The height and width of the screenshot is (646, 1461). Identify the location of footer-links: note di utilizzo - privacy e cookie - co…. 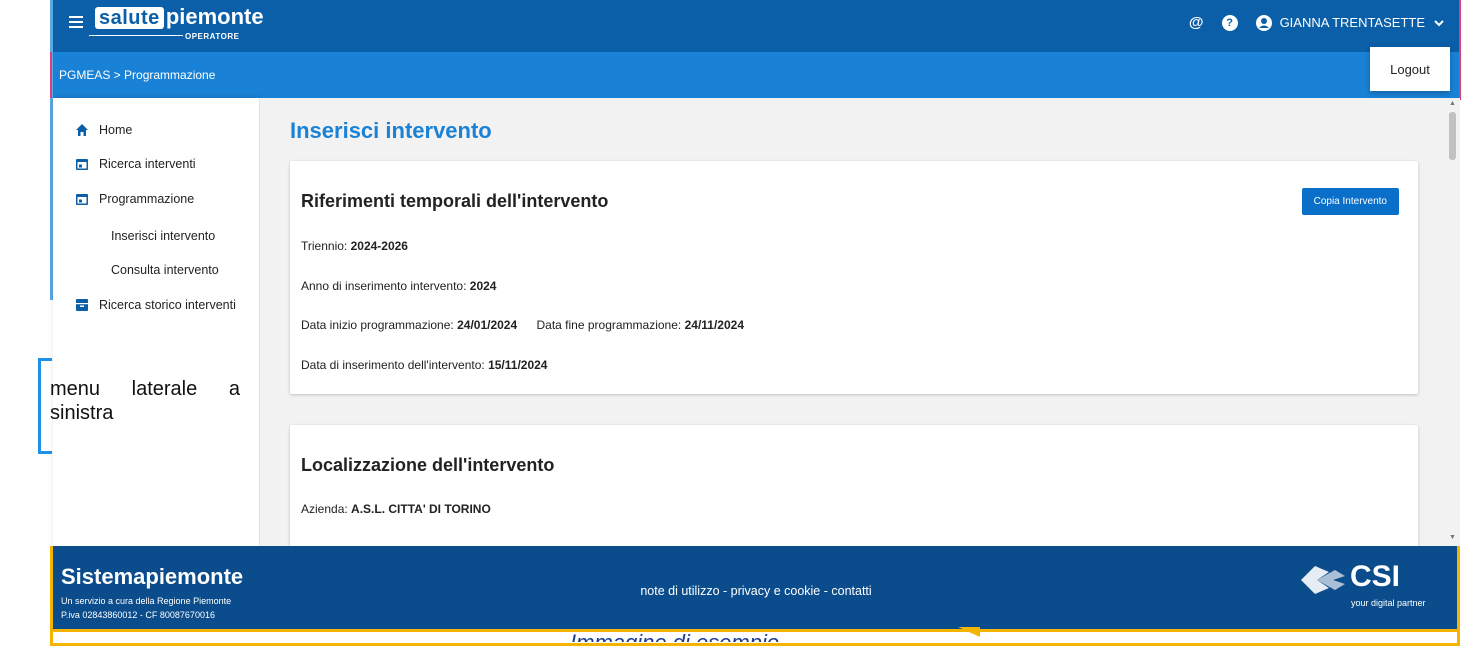
(756, 591).